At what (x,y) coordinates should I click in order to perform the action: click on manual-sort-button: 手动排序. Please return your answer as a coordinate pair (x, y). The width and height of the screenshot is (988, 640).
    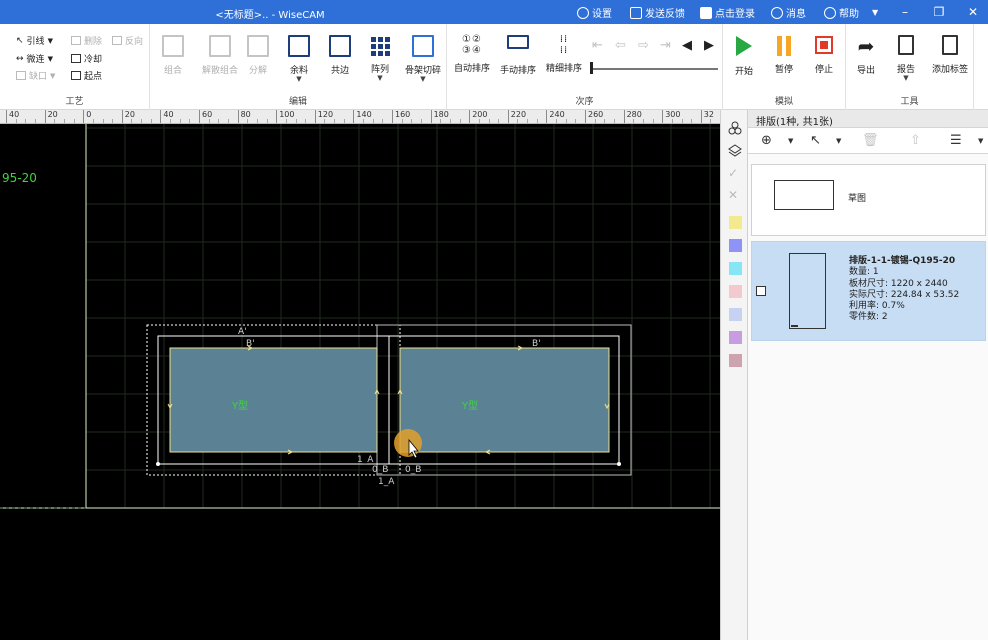
    Looking at the image, I should click on (518, 60).